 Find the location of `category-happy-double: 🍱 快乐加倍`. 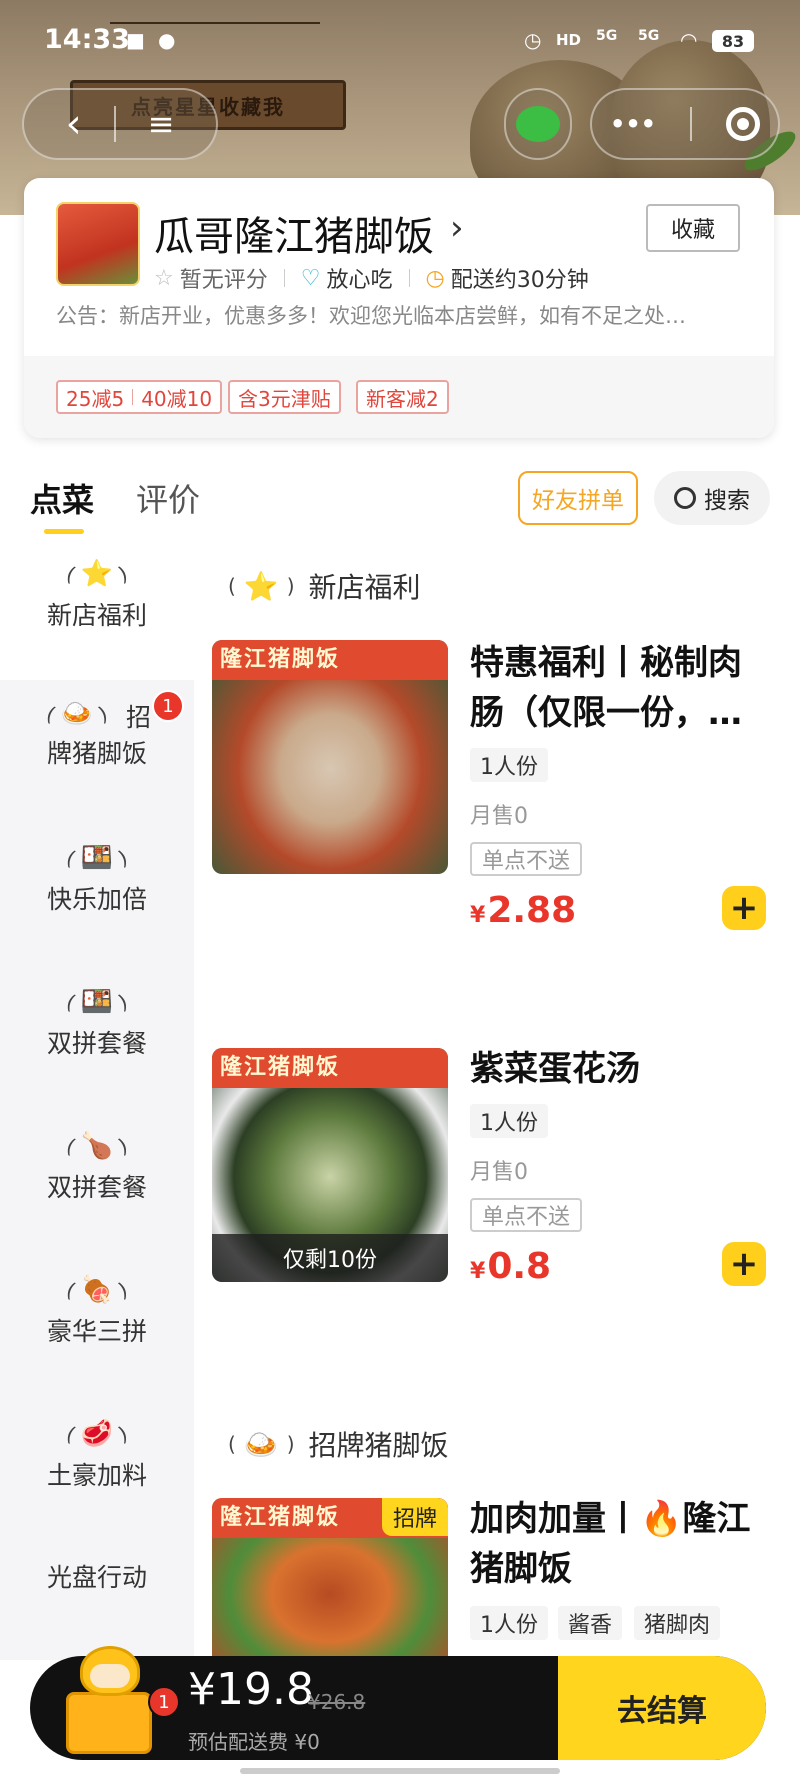

category-happy-double: 🍱 快乐加倍 is located at coordinates (97, 894).